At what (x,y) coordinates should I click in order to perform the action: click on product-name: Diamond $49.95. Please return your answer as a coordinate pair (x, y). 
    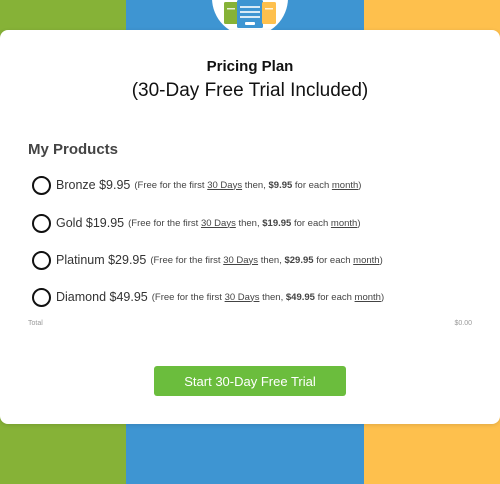
    Looking at the image, I should click on (102, 297).